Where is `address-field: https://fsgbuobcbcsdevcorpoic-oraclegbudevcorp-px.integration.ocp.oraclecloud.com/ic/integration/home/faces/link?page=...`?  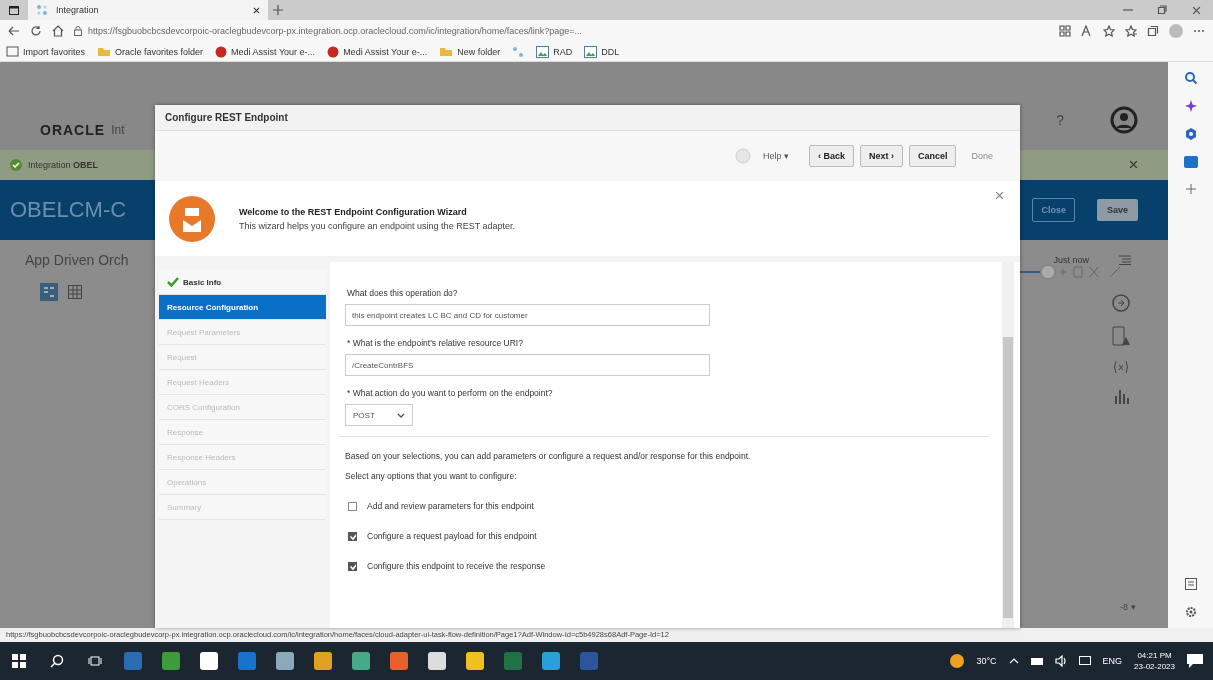
address-field: https://fsgbuobcbcsdevcorpoic-oraclegbudevcorp-px.integration.ocp.oraclecloud.com/ic/integration/home/faces/link?page=... is located at coordinates (335, 31).